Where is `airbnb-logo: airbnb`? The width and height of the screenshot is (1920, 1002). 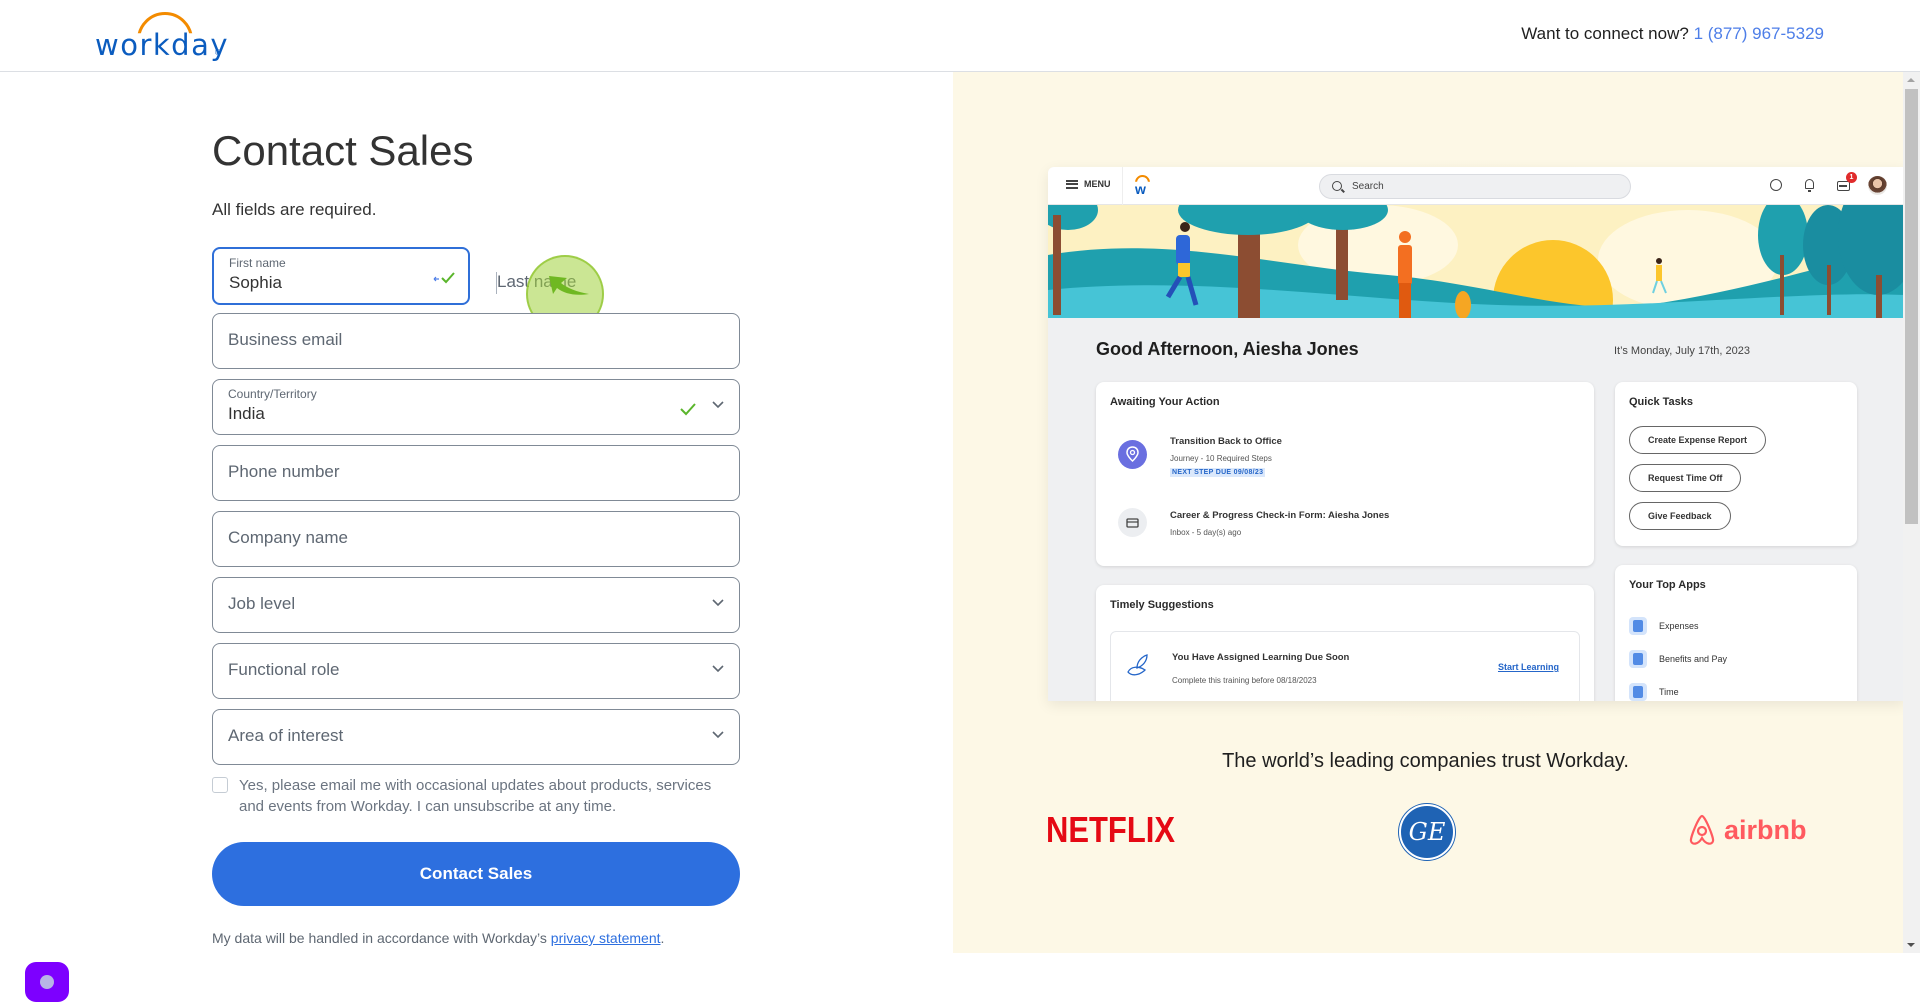
airbnb-logo: airbnb is located at coordinates (1746, 830).